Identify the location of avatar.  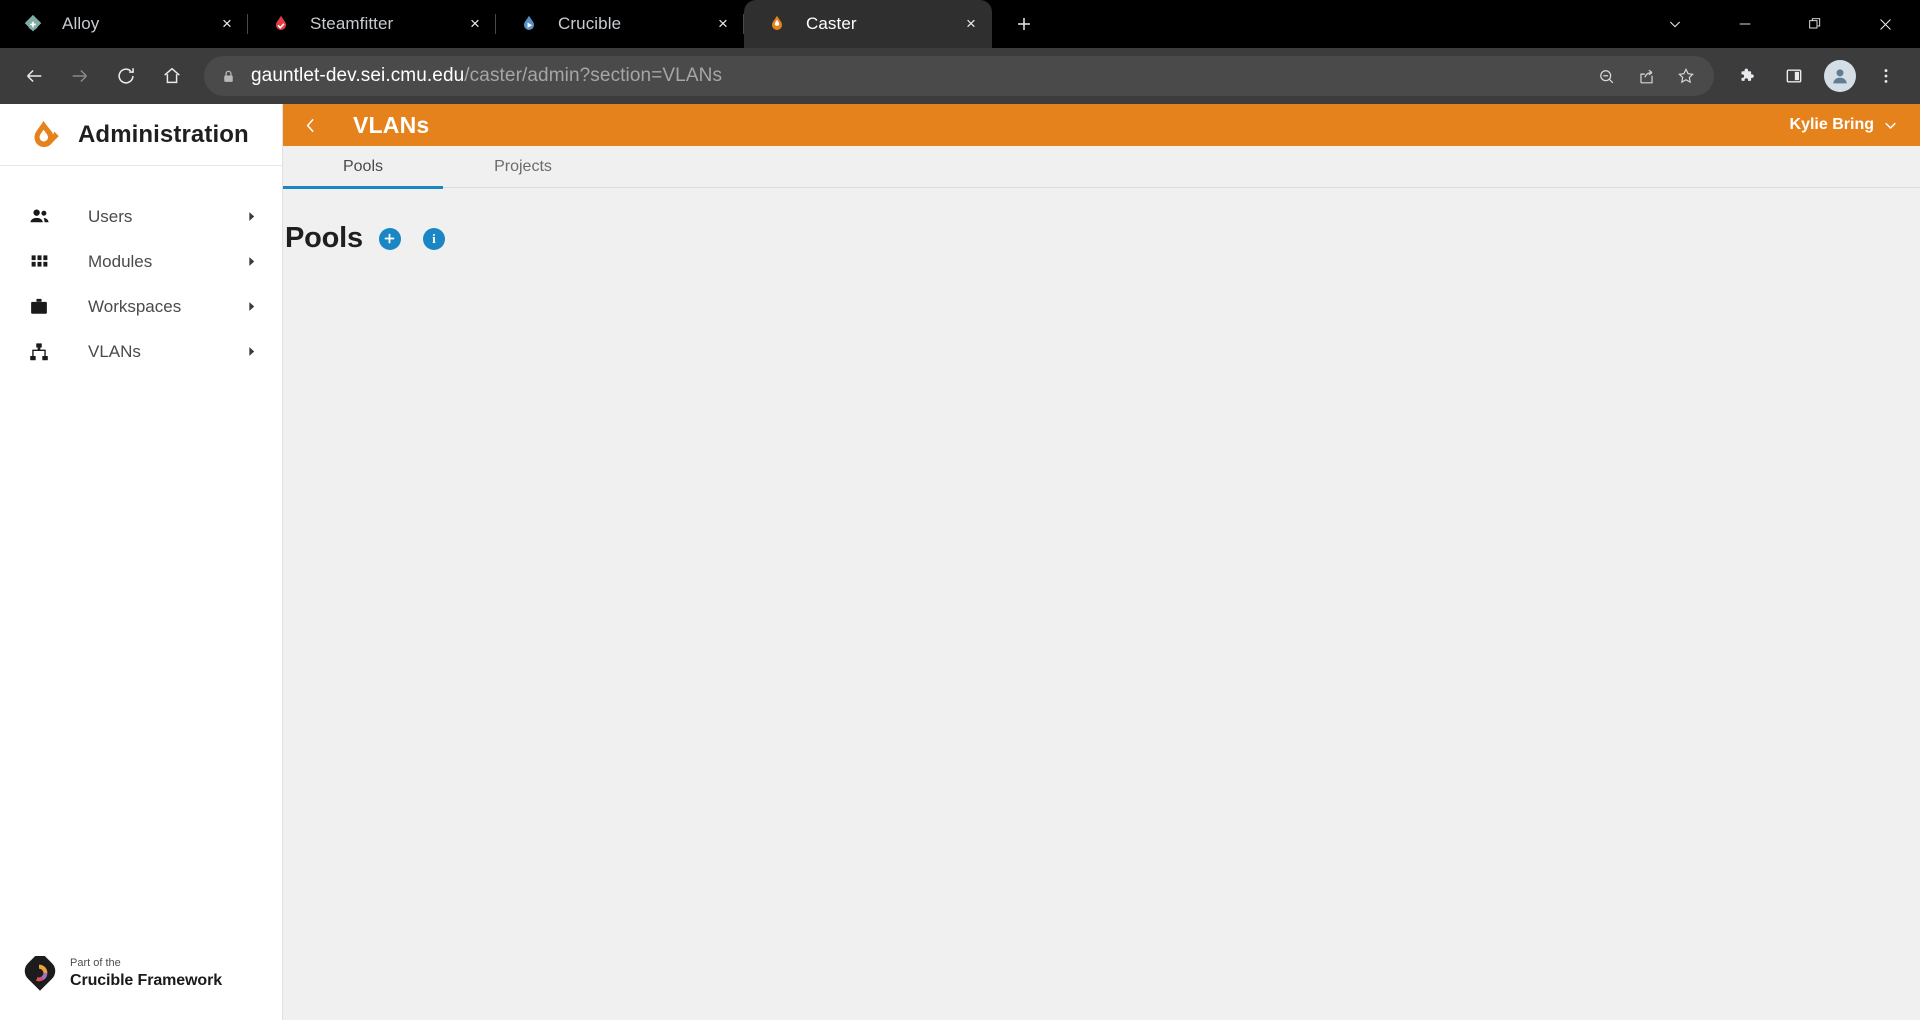
(1840, 76).